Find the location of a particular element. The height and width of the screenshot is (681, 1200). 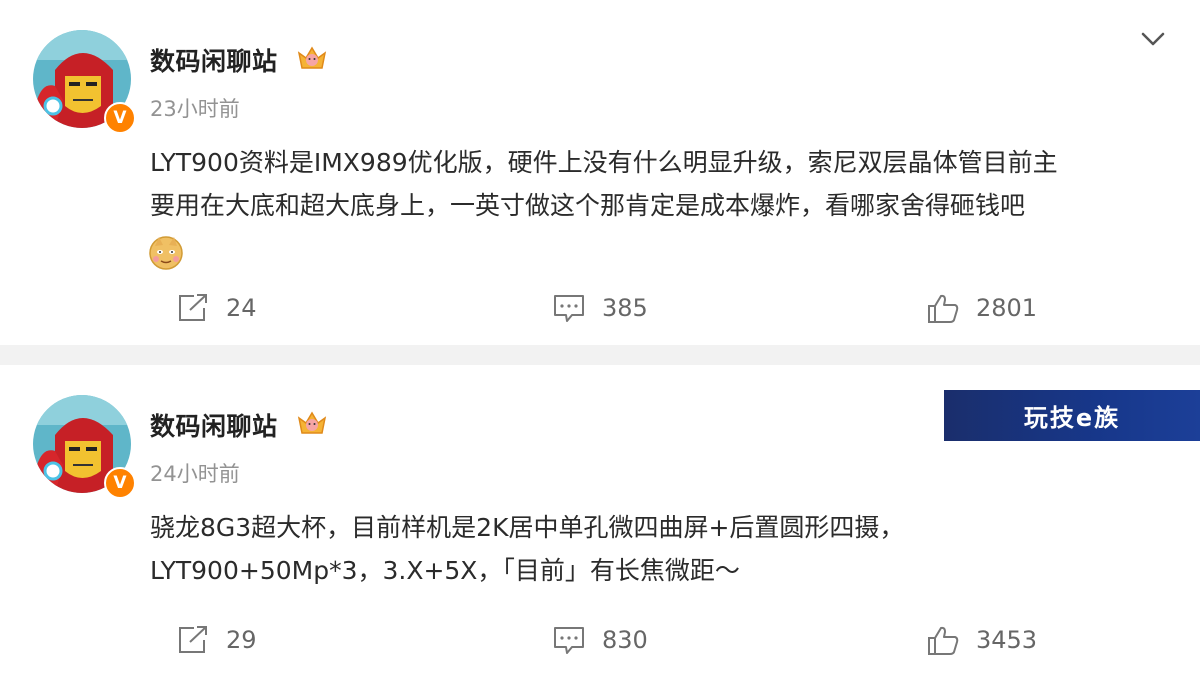

watermark-logo: 玩技e族 is located at coordinates (1072, 415).